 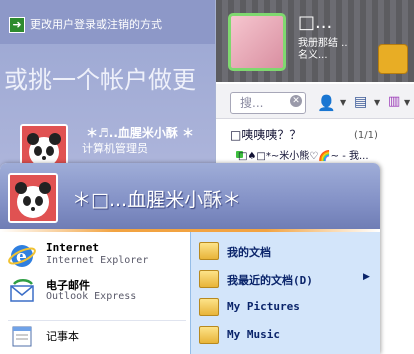 What do you see at coordinates (287, 251) in the screenshot?
I see `places-item-my-documents: 我的文档` at bounding box center [287, 251].